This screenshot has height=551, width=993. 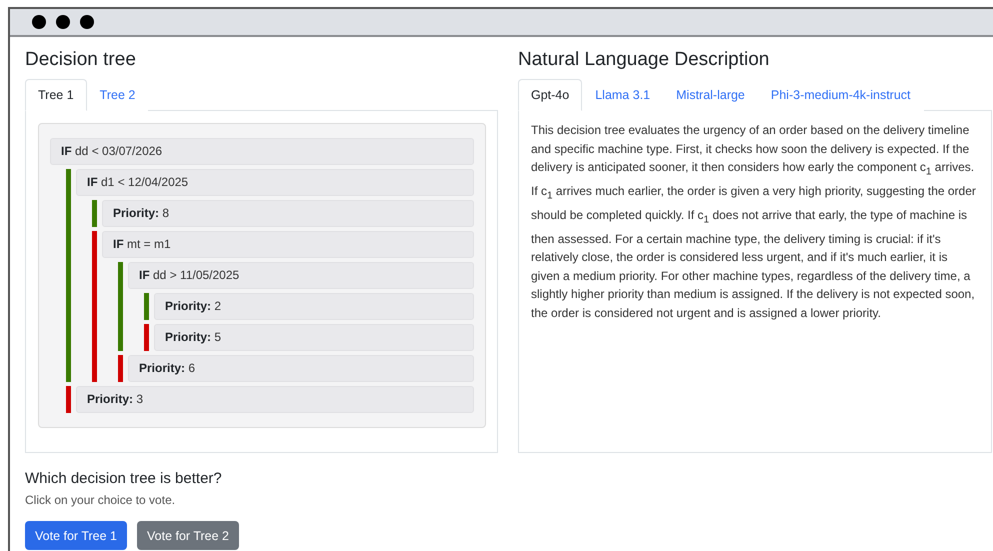 I want to click on vote-question: Which decision tree is better?, so click(x=124, y=478).